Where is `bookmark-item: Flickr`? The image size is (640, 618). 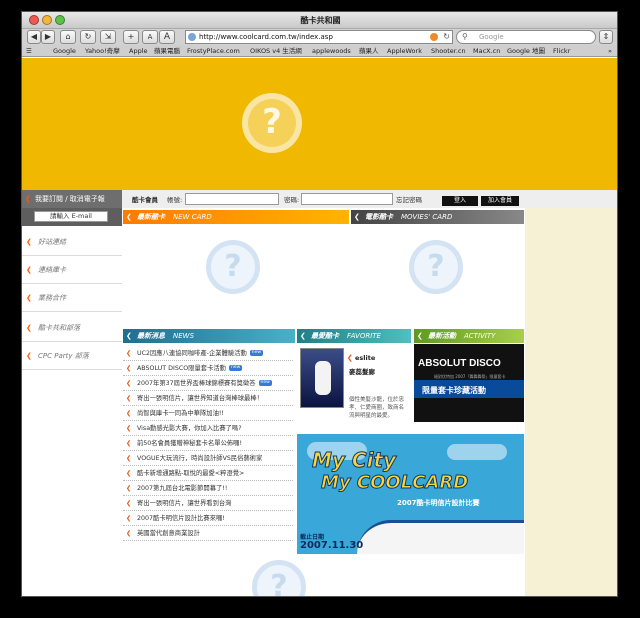
bookmark-item: Flickr is located at coordinates (561, 50).